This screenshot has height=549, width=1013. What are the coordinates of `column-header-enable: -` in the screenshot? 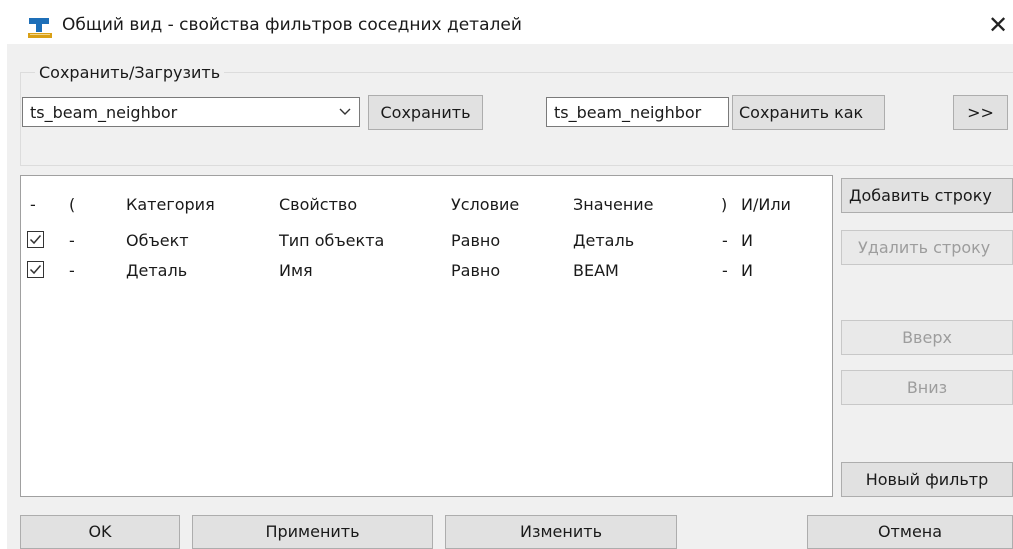 It's located at (33, 204).